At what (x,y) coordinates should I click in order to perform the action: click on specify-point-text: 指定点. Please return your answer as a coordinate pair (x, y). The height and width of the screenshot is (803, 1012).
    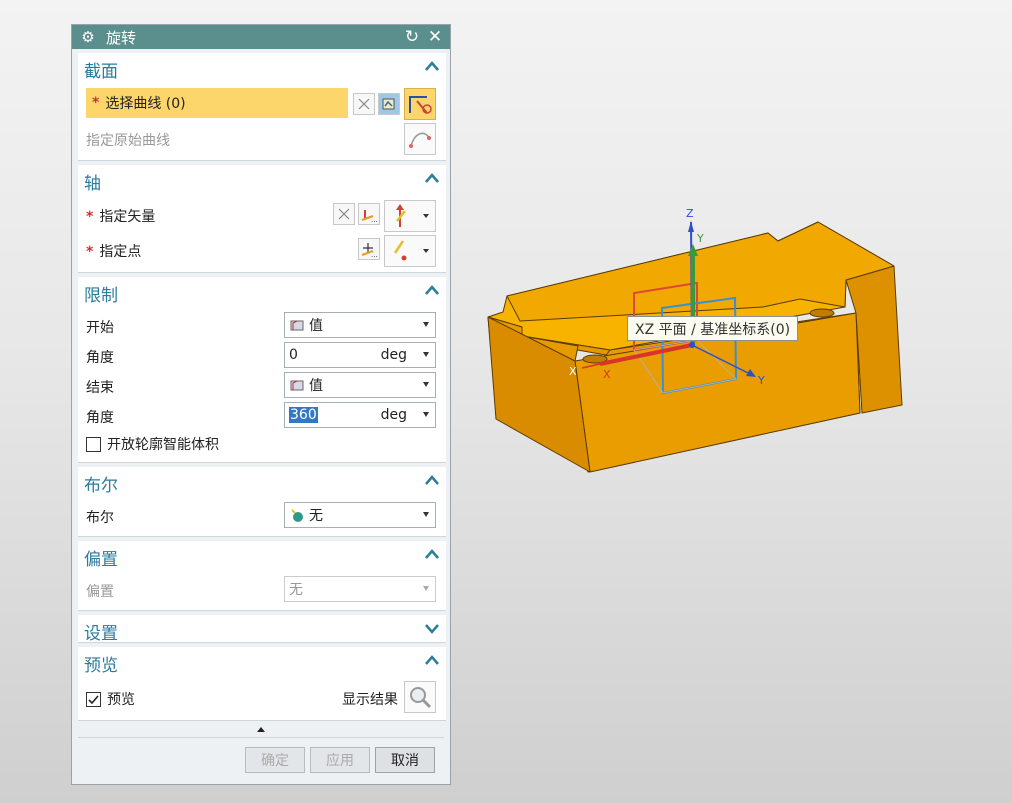
    Looking at the image, I should click on (120, 252).